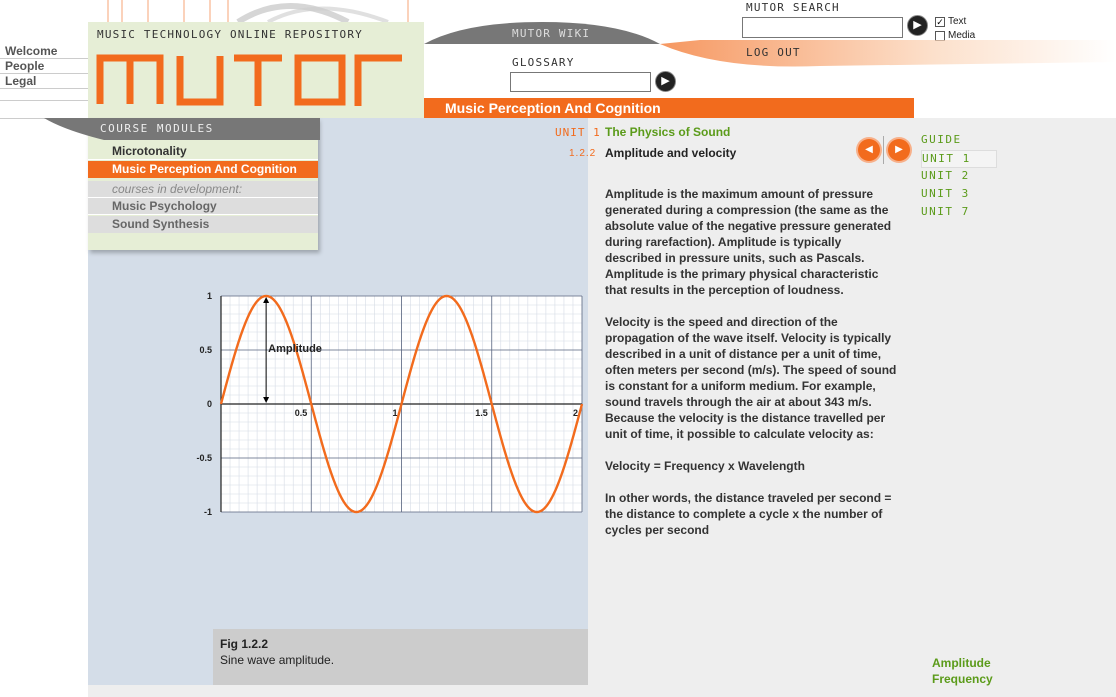 This screenshot has width=1116, height=697. Describe the element at coordinates (705, 466) in the screenshot. I see `paragraph: Velocity = Frequency x Wavelength` at that location.